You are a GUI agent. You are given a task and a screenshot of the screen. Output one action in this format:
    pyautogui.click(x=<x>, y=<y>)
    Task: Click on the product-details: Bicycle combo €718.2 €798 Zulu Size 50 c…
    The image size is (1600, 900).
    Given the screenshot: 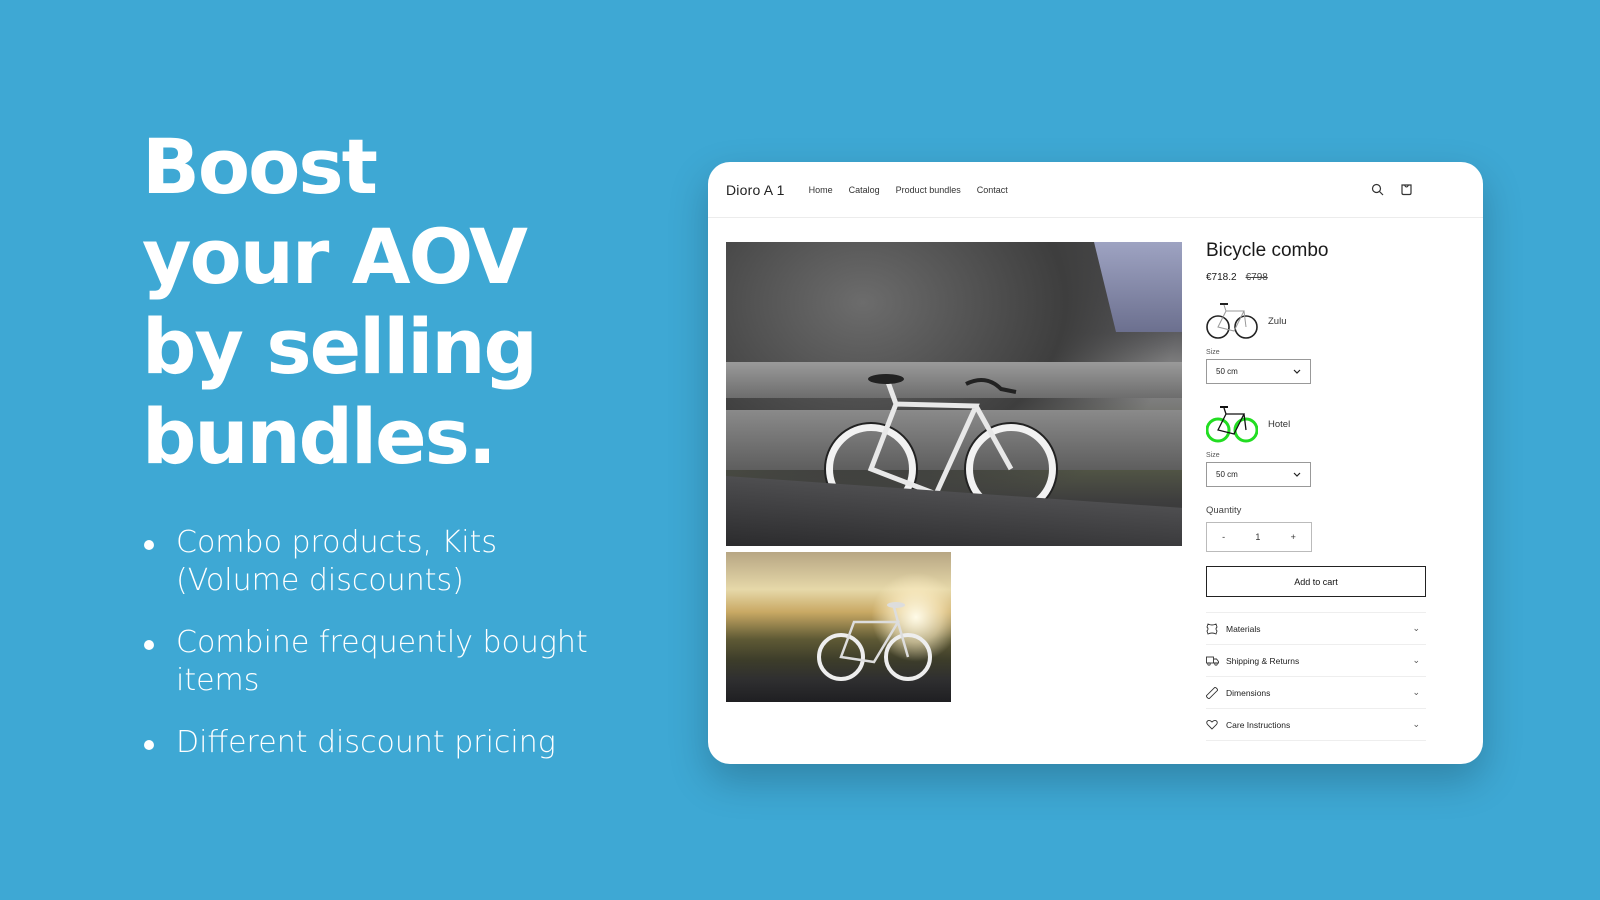 What is the action you would take?
    pyautogui.click(x=1316, y=490)
    